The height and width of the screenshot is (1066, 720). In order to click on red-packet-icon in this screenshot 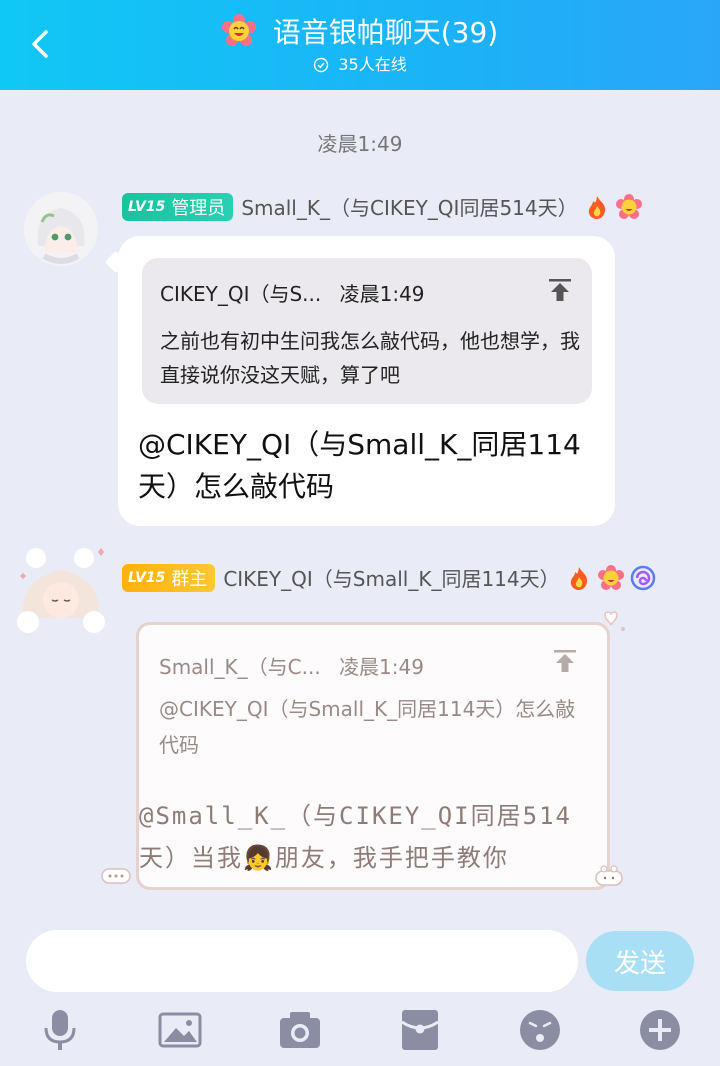, I will do `click(420, 1030)`.